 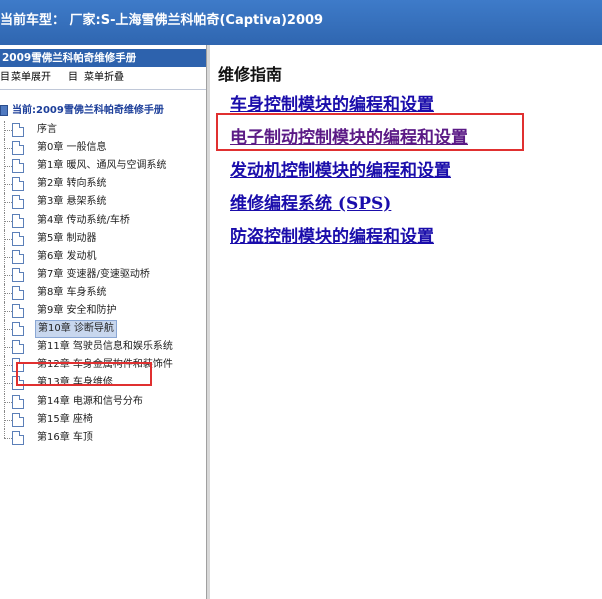 I want to click on tree-item: 第5章 制动器, so click(x=103, y=238).